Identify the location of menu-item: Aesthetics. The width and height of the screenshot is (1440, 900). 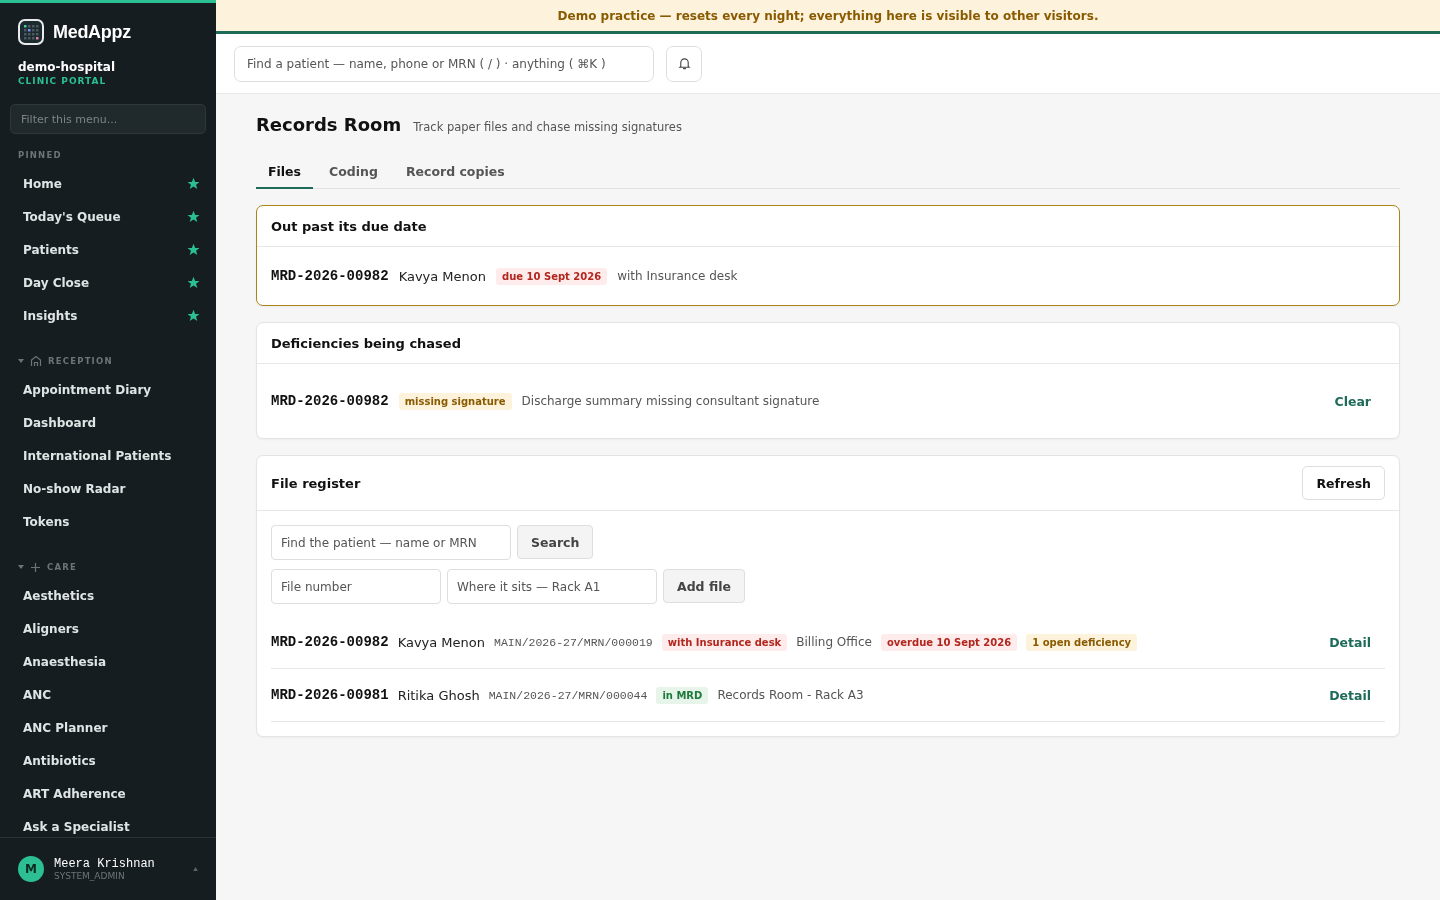
(59, 595).